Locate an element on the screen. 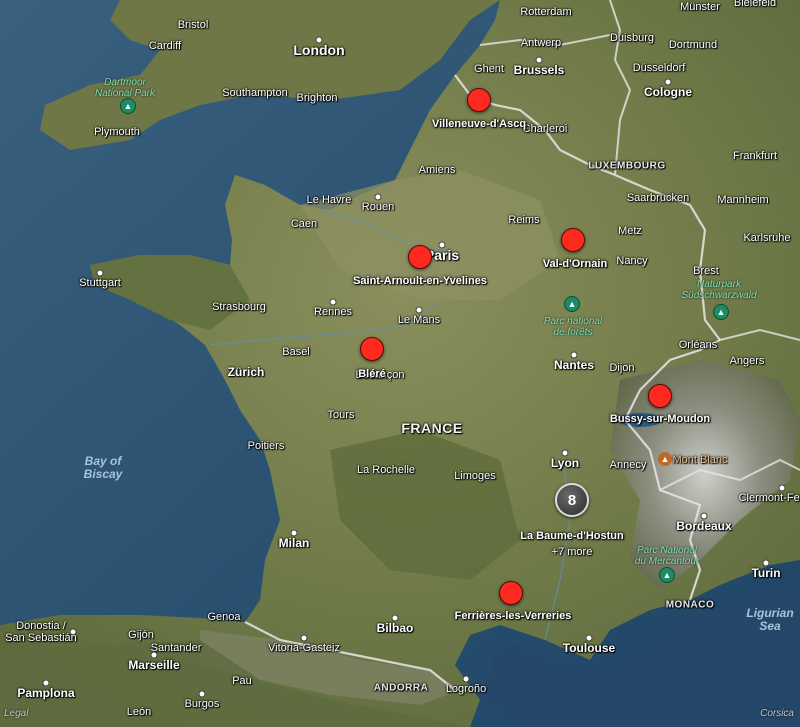 The image size is (800, 727). city-dot-toulouse is located at coordinates (589, 638).